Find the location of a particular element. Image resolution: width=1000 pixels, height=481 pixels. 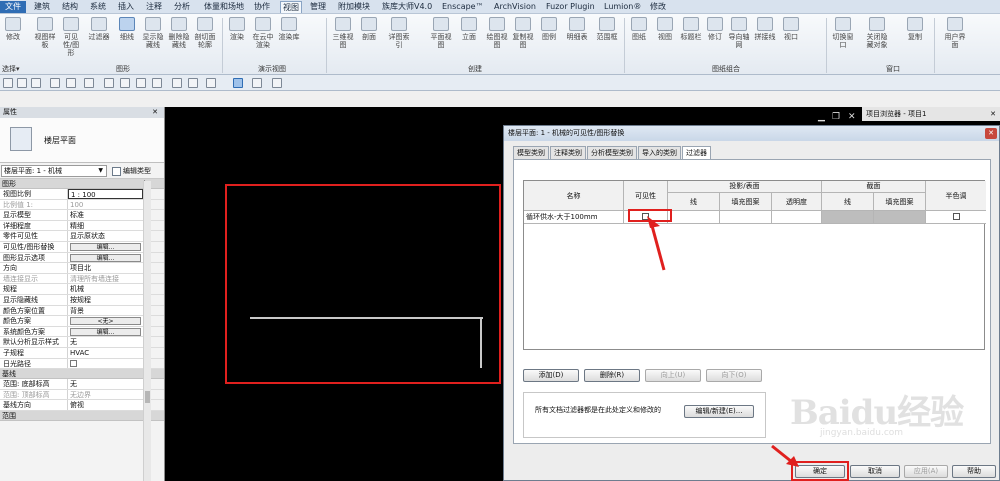

add-filter-button: 添加(D) is located at coordinates (551, 375).